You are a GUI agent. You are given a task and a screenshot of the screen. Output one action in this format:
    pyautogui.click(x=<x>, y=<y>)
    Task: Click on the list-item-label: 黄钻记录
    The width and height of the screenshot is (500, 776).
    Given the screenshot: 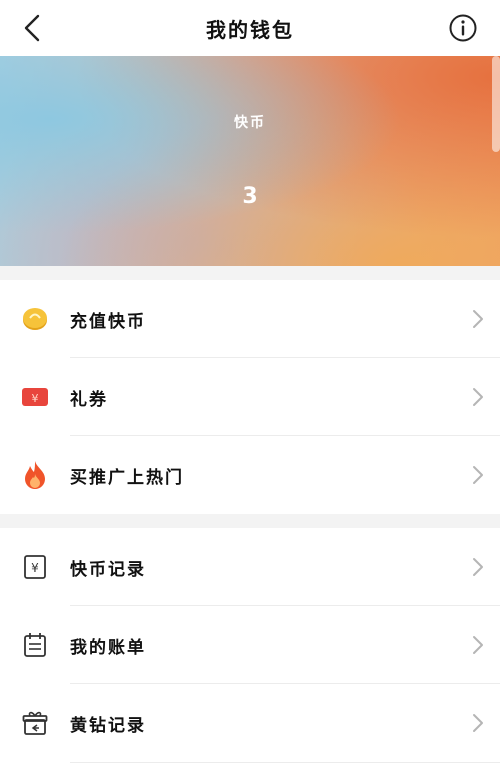 What is the action you would take?
    pyautogui.click(x=108, y=725)
    